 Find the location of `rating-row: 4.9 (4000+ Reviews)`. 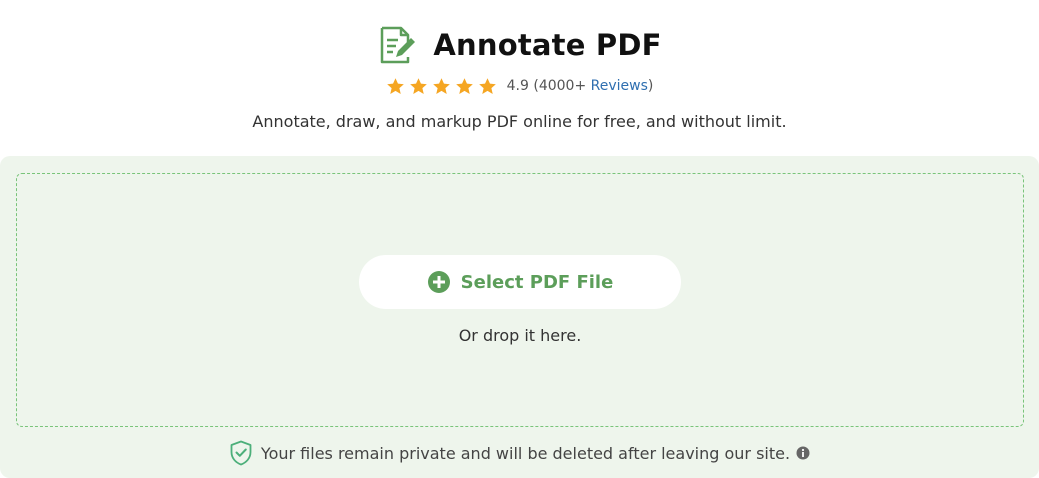

rating-row: 4.9 (4000+ Reviews) is located at coordinates (520, 86).